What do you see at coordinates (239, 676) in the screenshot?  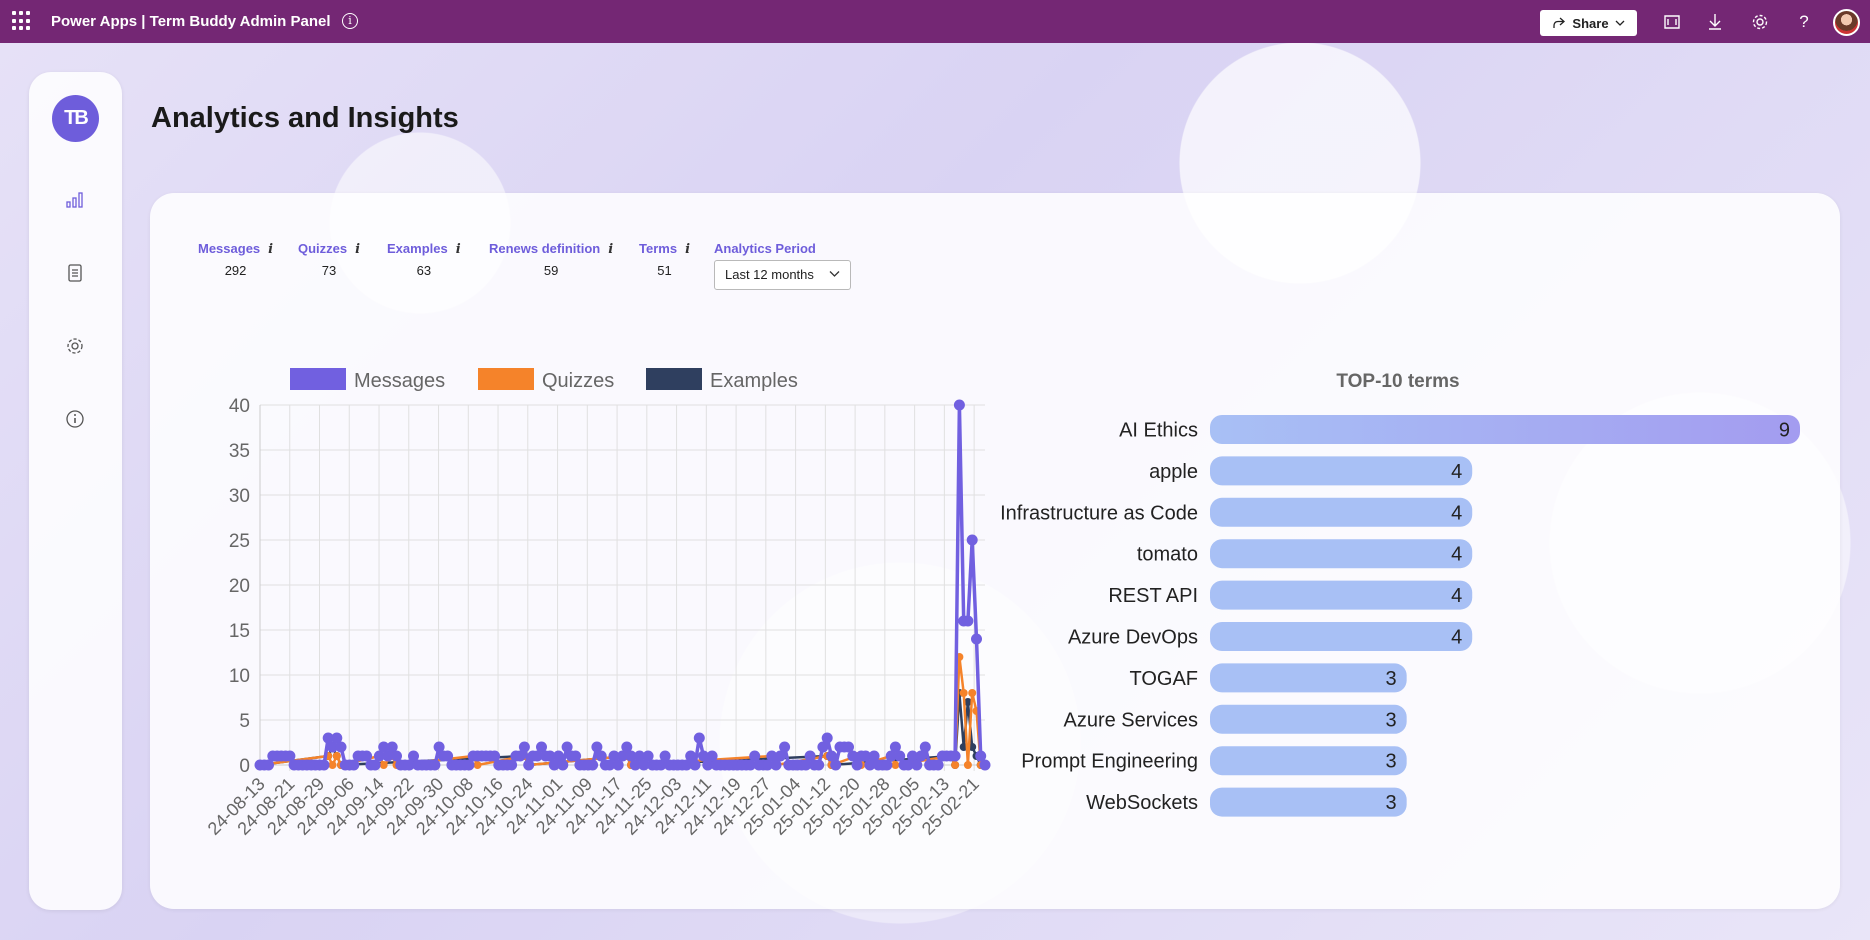 I see `y-tick-label: 10` at bounding box center [239, 676].